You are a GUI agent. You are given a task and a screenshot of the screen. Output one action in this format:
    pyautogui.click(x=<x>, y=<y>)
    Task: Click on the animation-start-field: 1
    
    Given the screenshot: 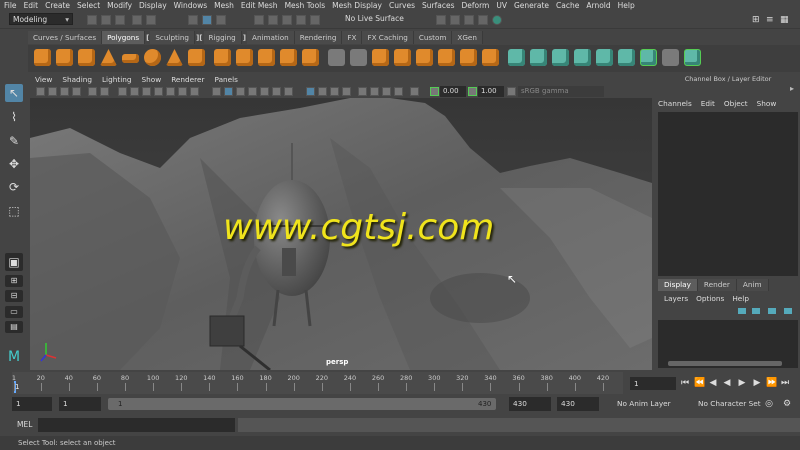 What is the action you would take?
    pyautogui.click(x=32, y=404)
    